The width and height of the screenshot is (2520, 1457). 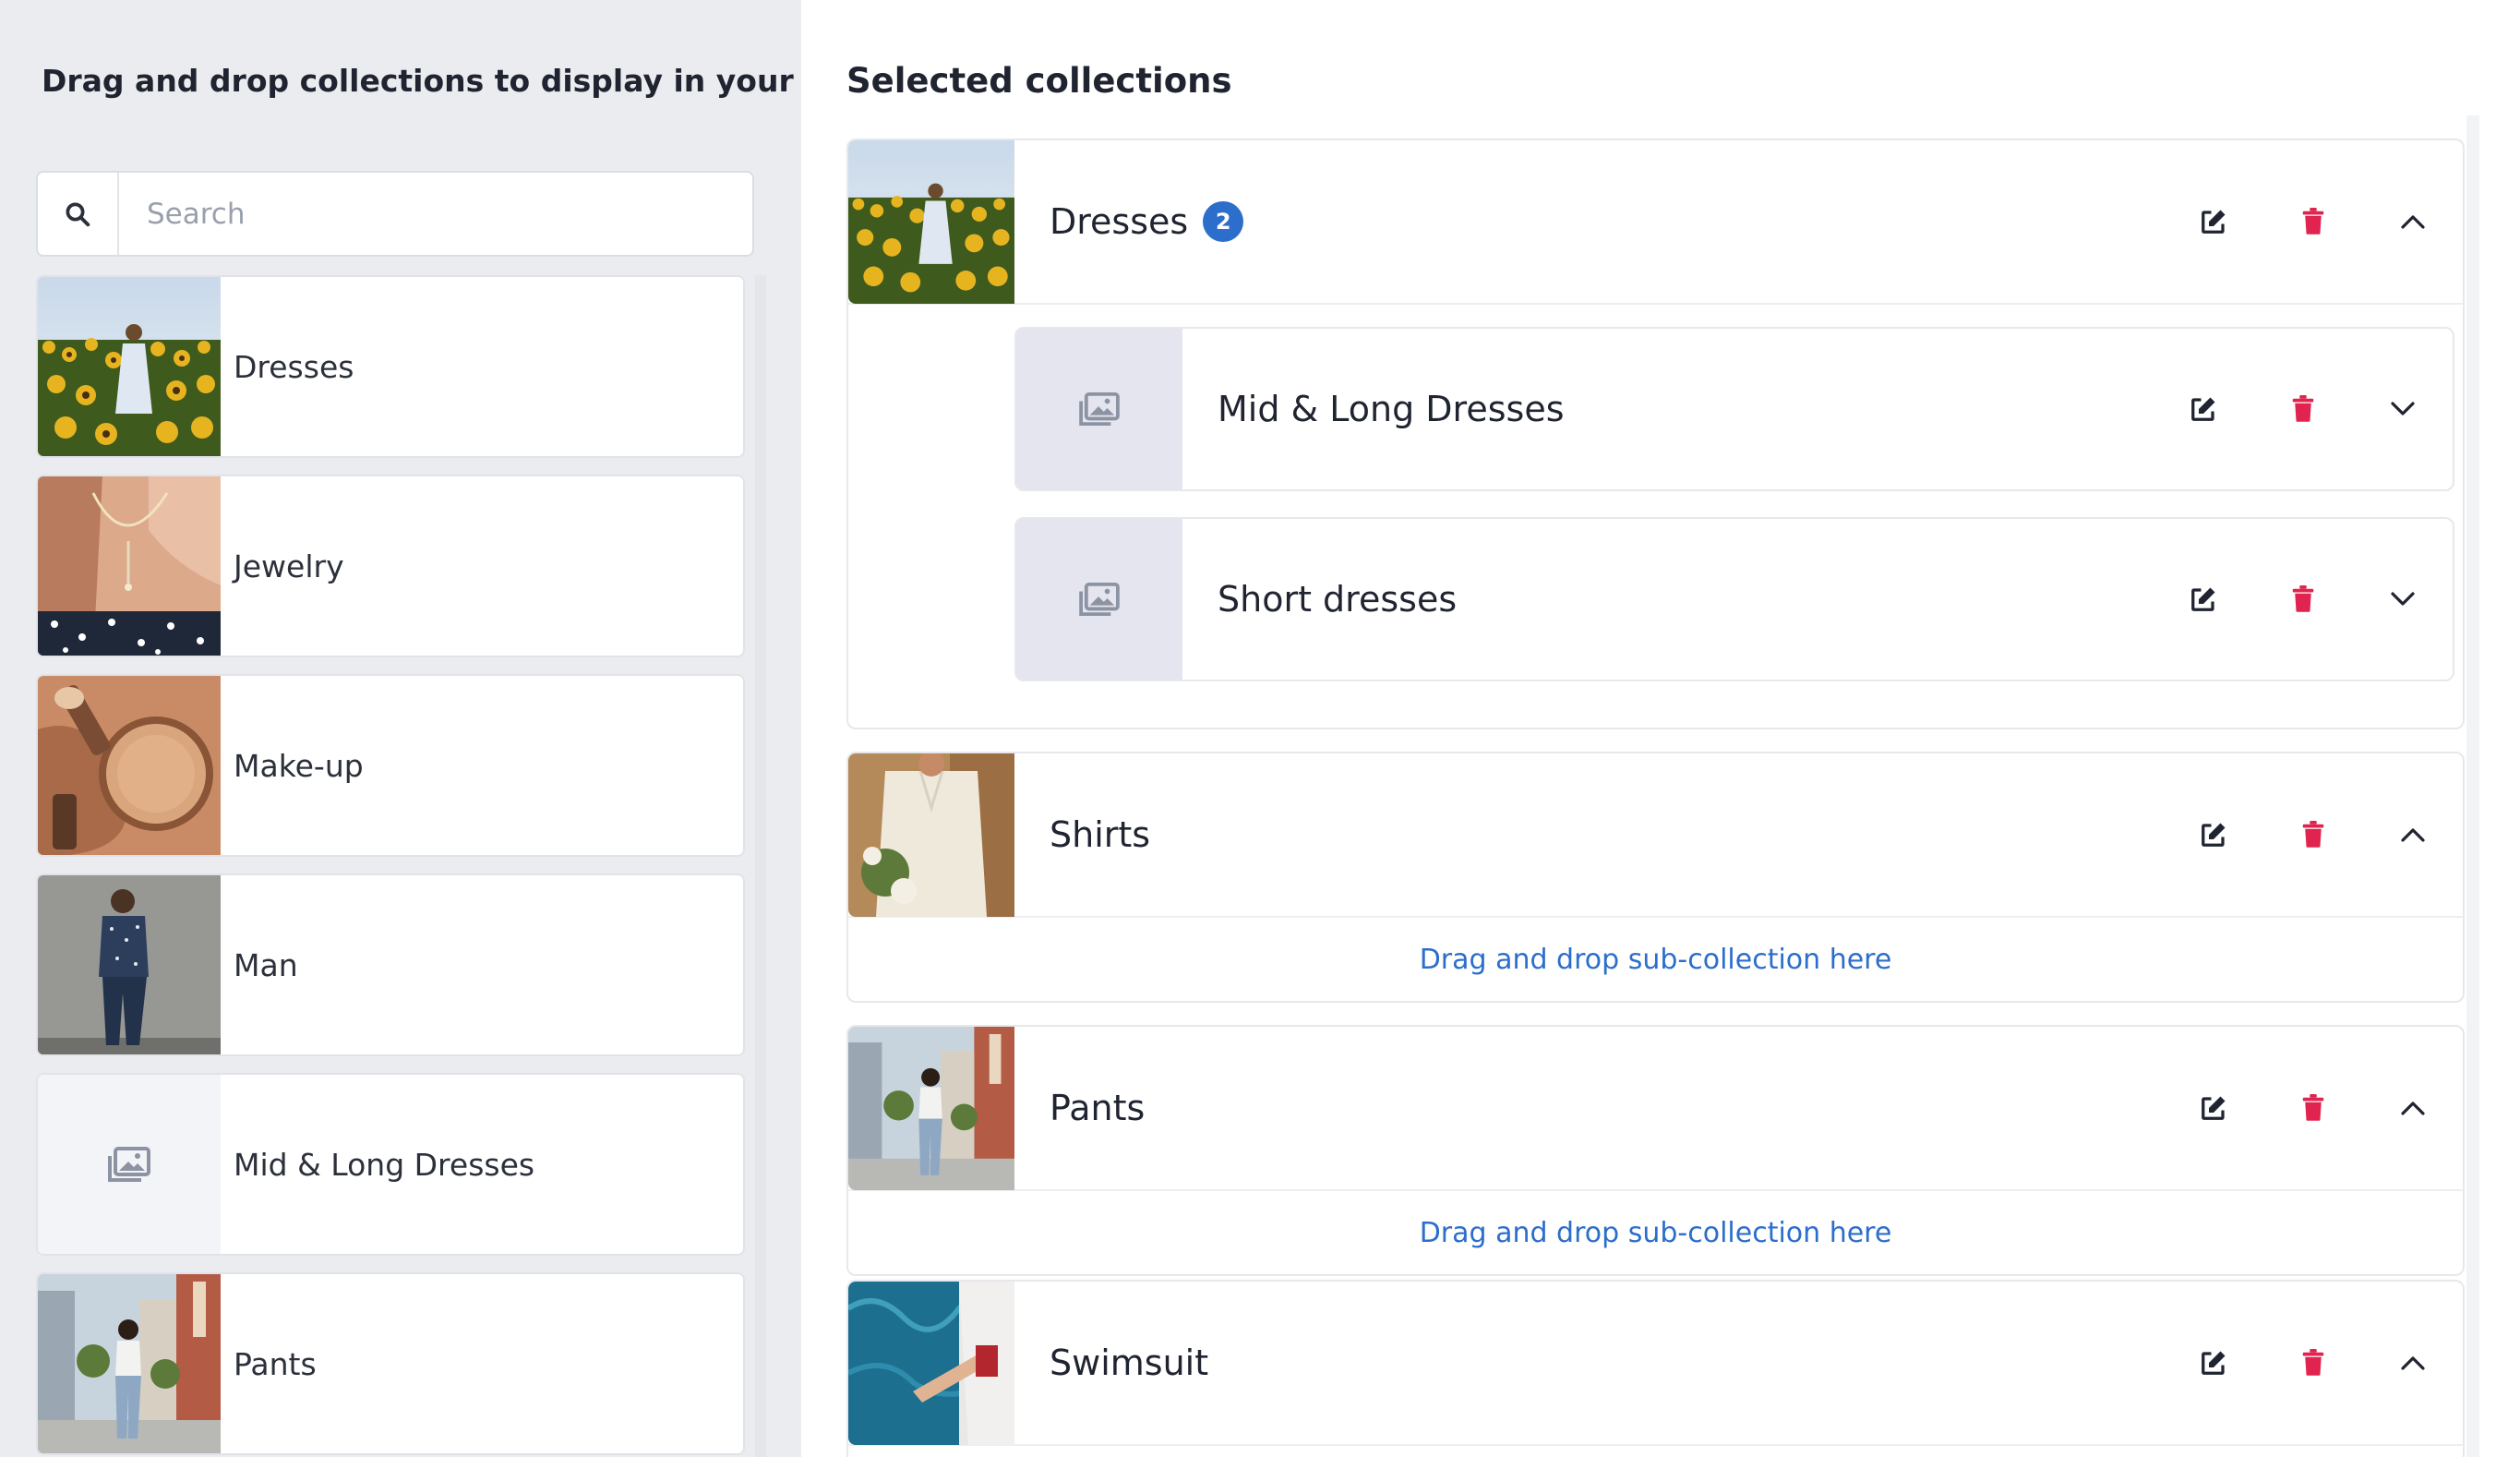 What do you see at coordinates (1734, 599) in the screenshot?
I see `sub-collection-short-dresses: Short dresses` at bounding box center [1734, 599].